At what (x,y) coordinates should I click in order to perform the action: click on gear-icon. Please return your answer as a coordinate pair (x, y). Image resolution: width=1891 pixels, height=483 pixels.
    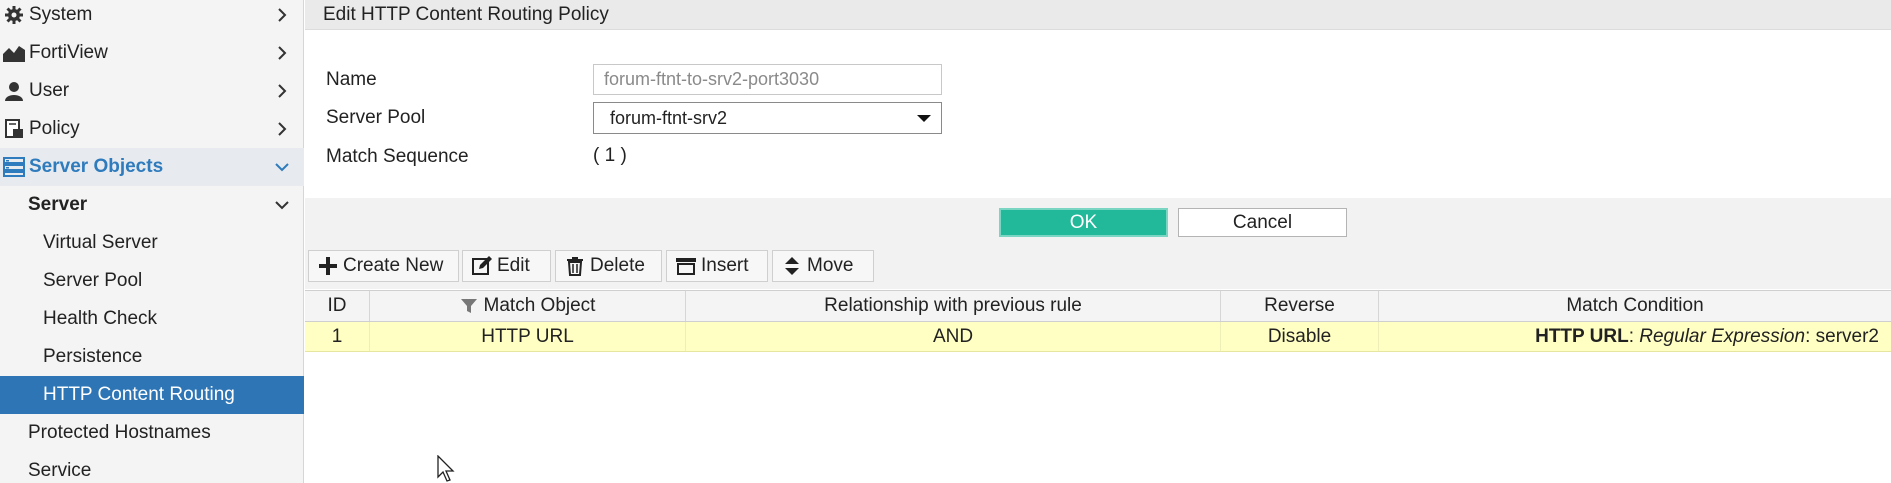
    Looking at the image, I should click on (14, 15).